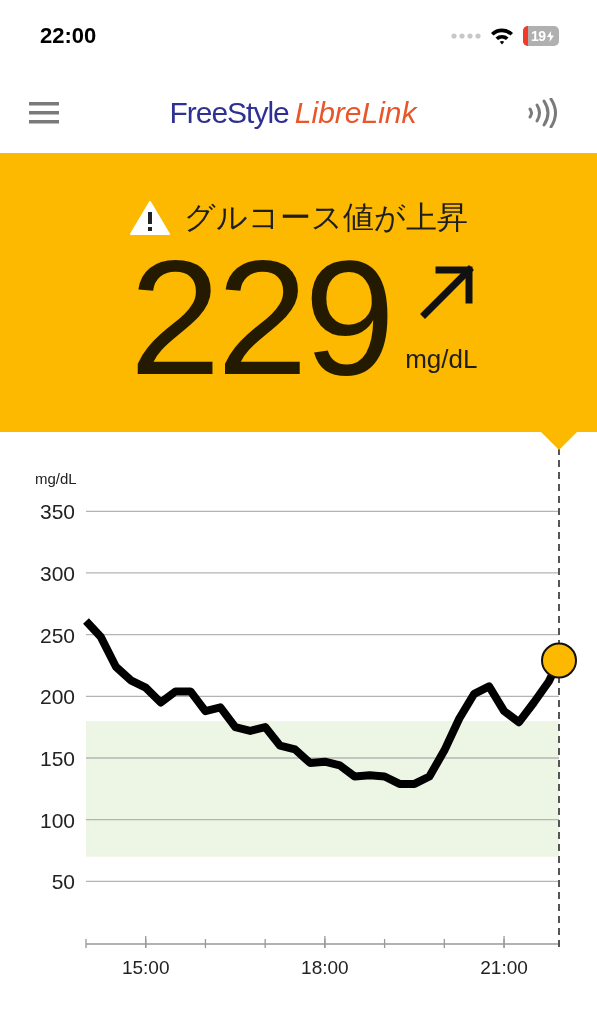  Describe the element at coordinates (504, 967) in the screenshot. I see `x-tick-label: 21:00` at that location.